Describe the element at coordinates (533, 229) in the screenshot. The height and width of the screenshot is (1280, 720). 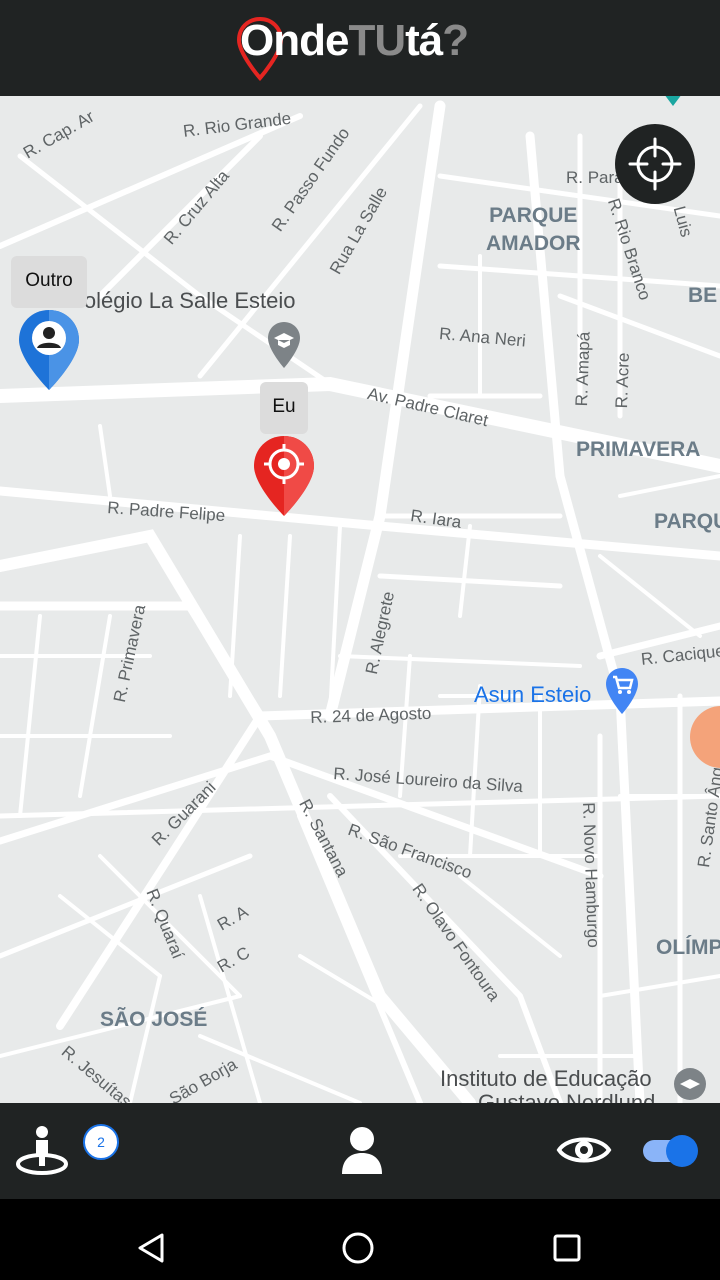
I see `district-label: PARQUE AMADOR` at that location.